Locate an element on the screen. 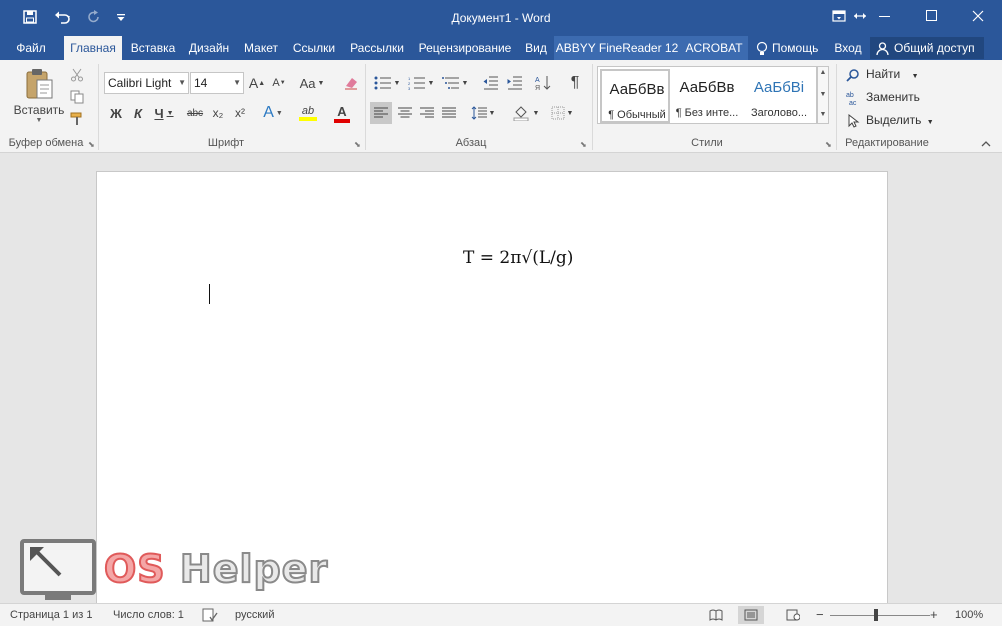 The height and width of the screenshot is (626, 1002). clipboard-launcher-icon: ⬊ is located at coordinates (91, 144).